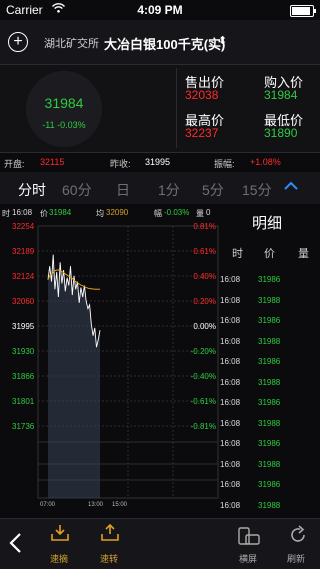 The width and height of the screenshot is (320, 569). What do you see at coordinates (267, 223) in the screenshot?
I see `detail-title: 明细` at bounding box center [267, 223].